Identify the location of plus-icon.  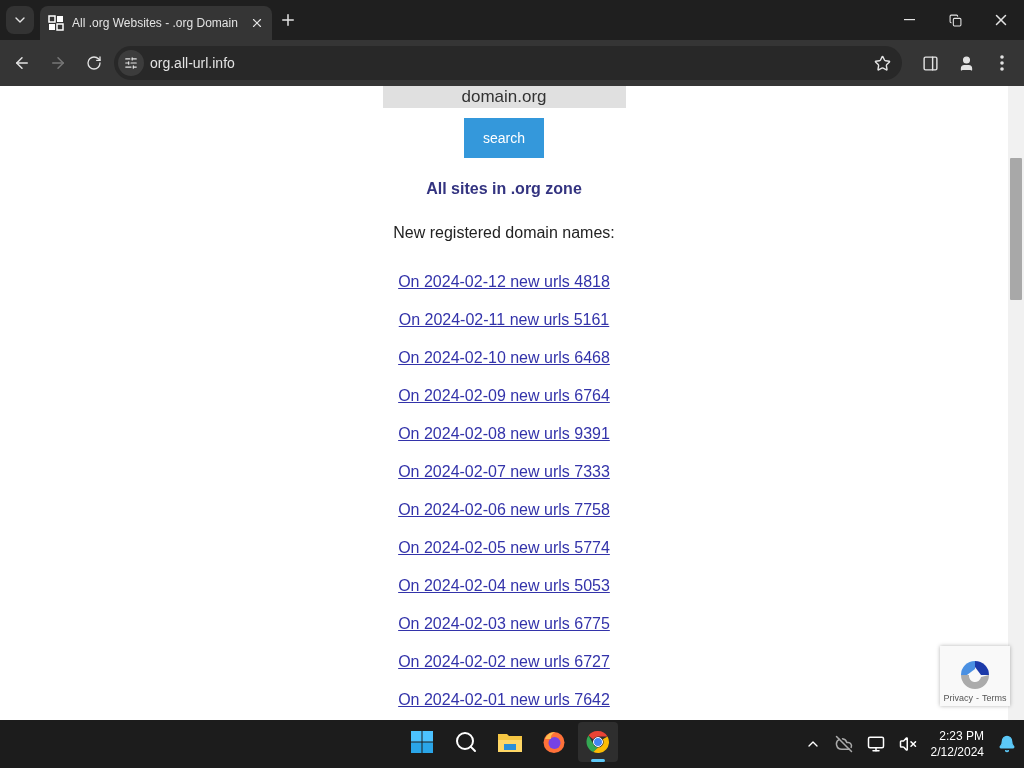
(288, 20).